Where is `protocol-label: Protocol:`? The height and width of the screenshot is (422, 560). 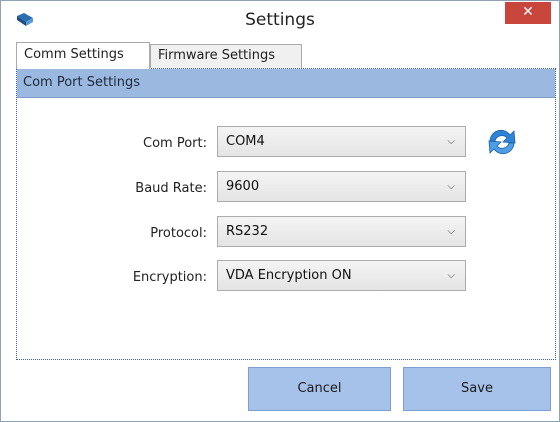
protocol-label: Protocol: is located at coordinates (178, 233).